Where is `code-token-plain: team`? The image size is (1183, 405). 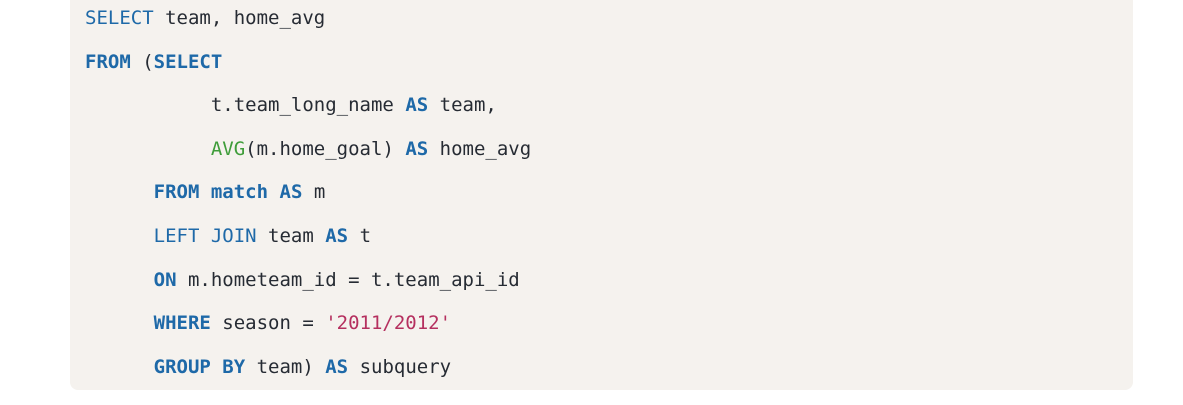
code-token-plain: team is located at coordinates (291, 236).